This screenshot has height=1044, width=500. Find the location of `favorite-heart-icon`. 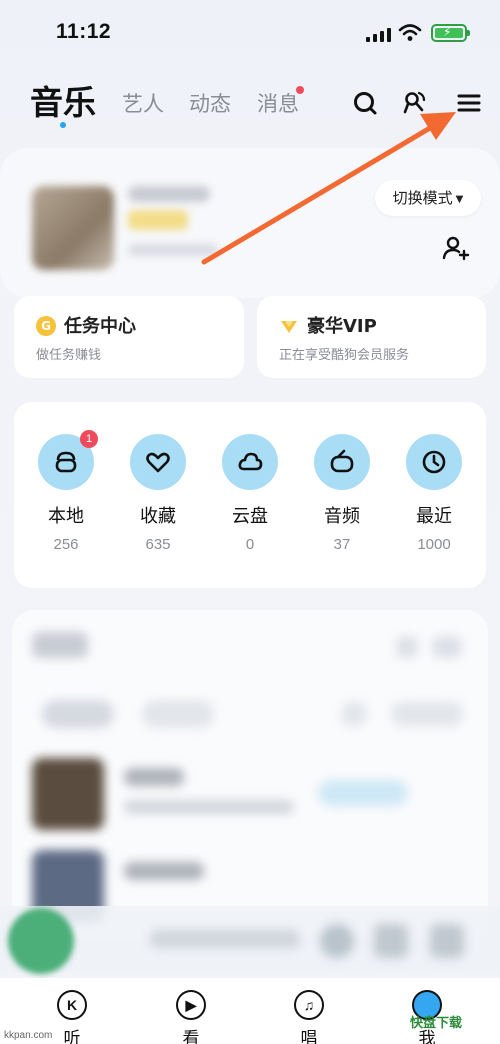

favorite-heart-icon is located at coordinates (158, 462).